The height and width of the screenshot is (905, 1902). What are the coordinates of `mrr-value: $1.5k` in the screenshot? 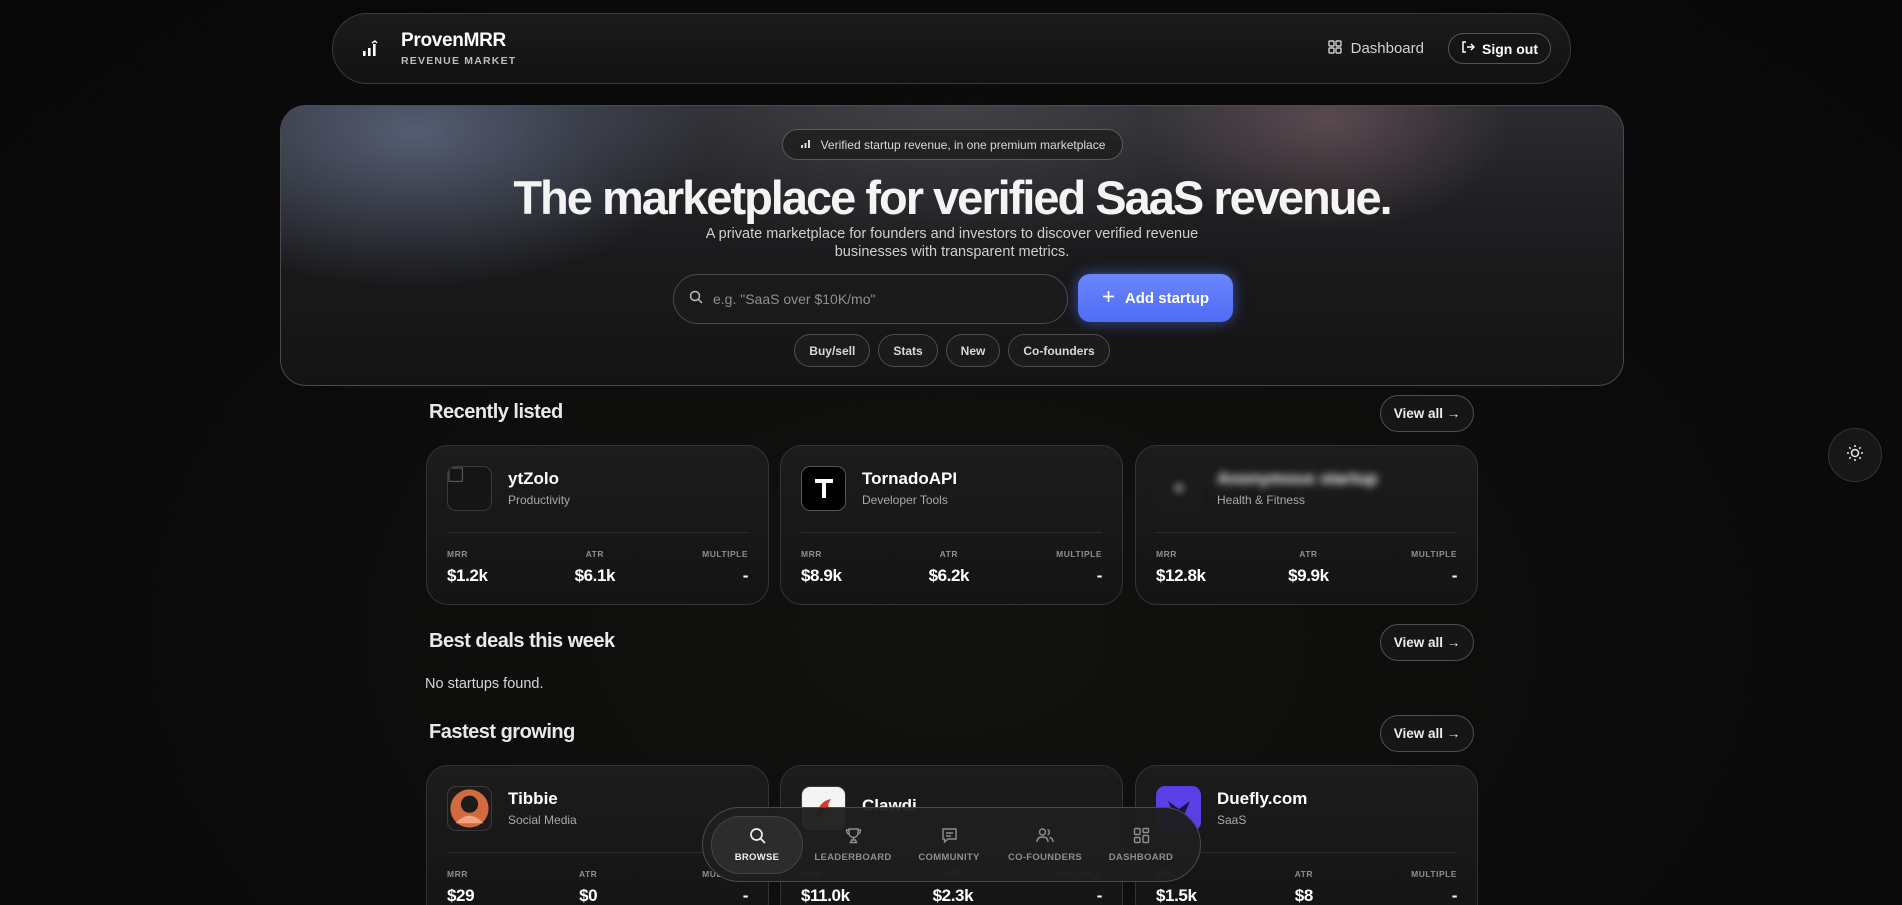 It's located at (1176, 895).